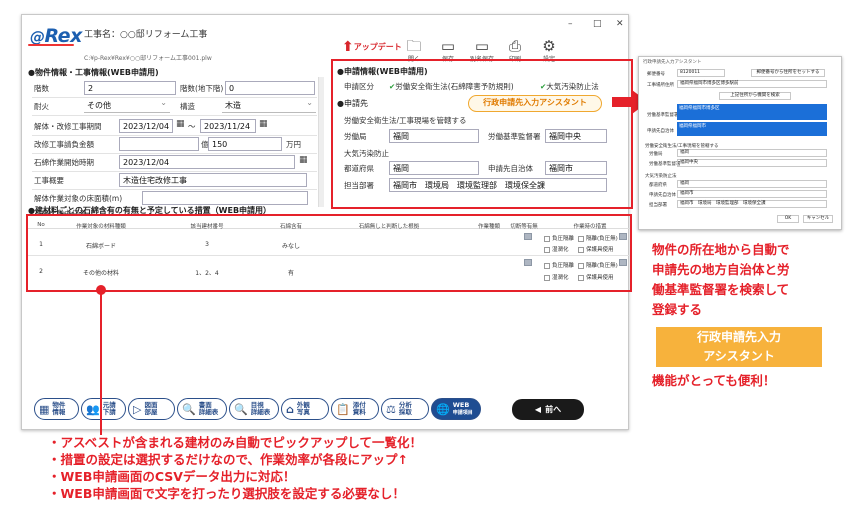  Describe the element at coordinates (202, 409) in the screenshot. I see `nav-document-detail-button: 🔍 書面 詳細表` at that location.